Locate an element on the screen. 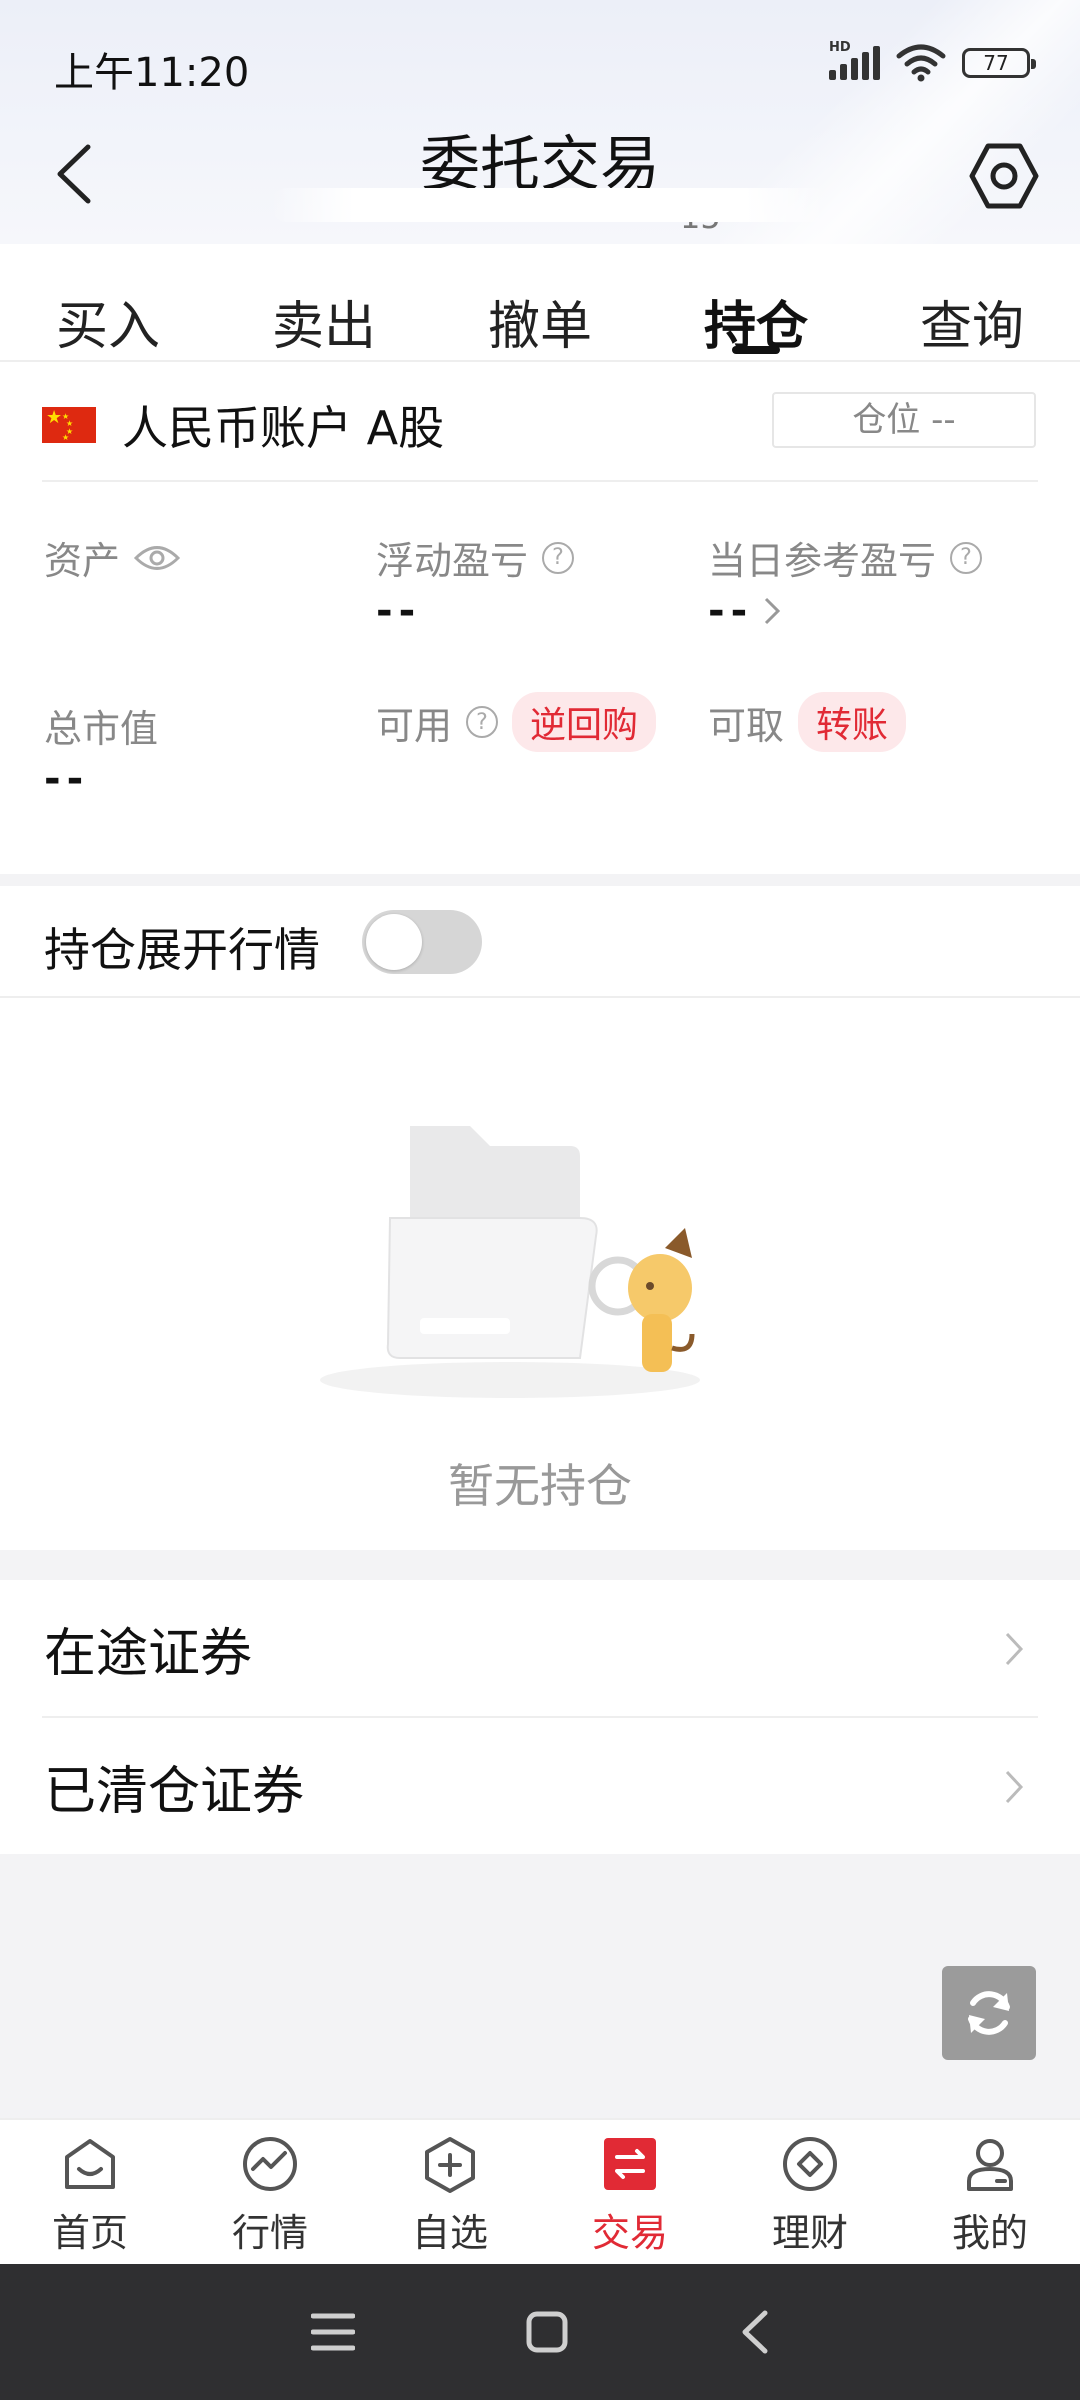 The image size is (1080, 2400). daily-pl-metric: 当日参考盈亏 ? is located at coordinates (845, 557).